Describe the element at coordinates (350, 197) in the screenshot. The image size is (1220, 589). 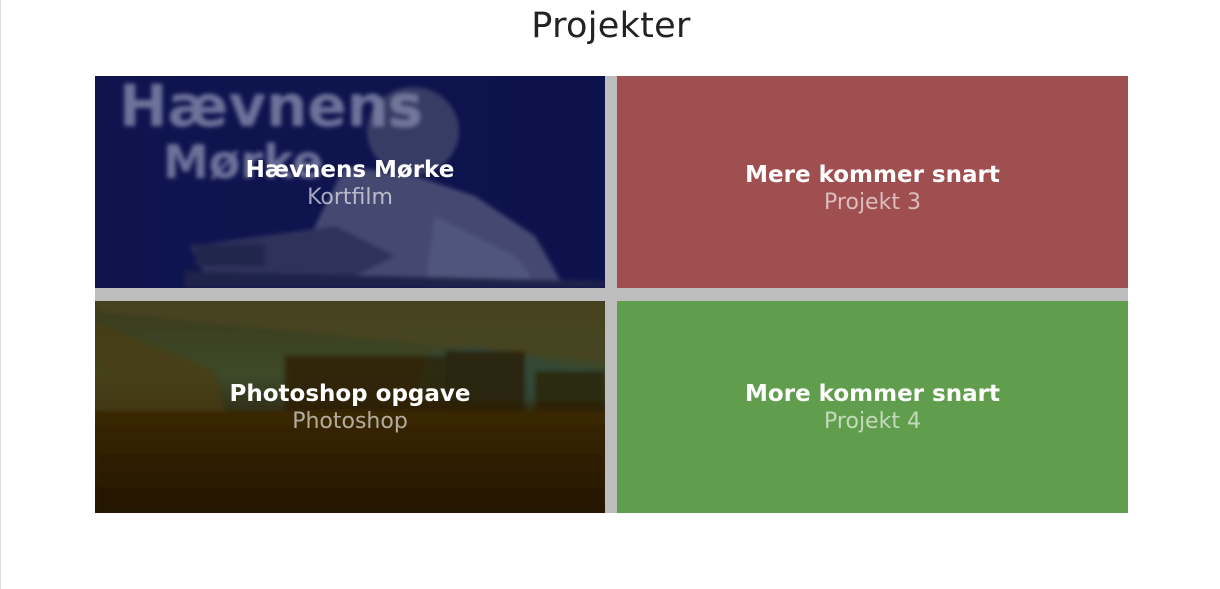
I see `project-subtitle: Kortfilm` at that location.